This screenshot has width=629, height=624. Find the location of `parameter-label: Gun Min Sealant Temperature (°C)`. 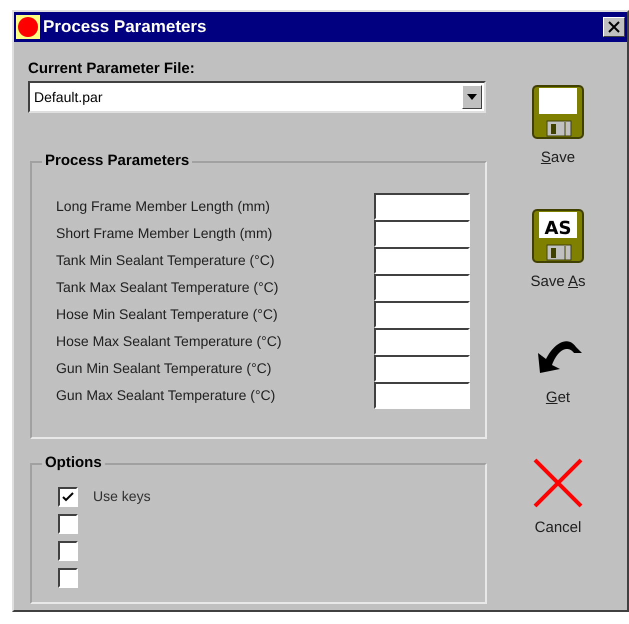

parameter-label: Gun Min Sealant Temperature (°C) is located at coordinates (164, 368).